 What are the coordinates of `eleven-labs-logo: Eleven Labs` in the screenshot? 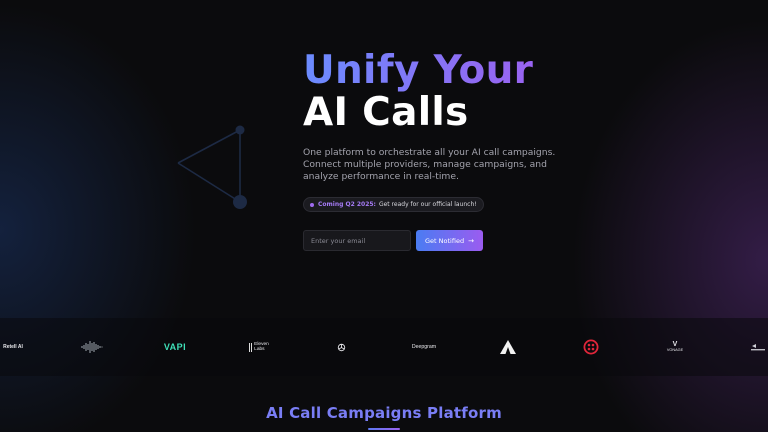 It's located at (259, 347).